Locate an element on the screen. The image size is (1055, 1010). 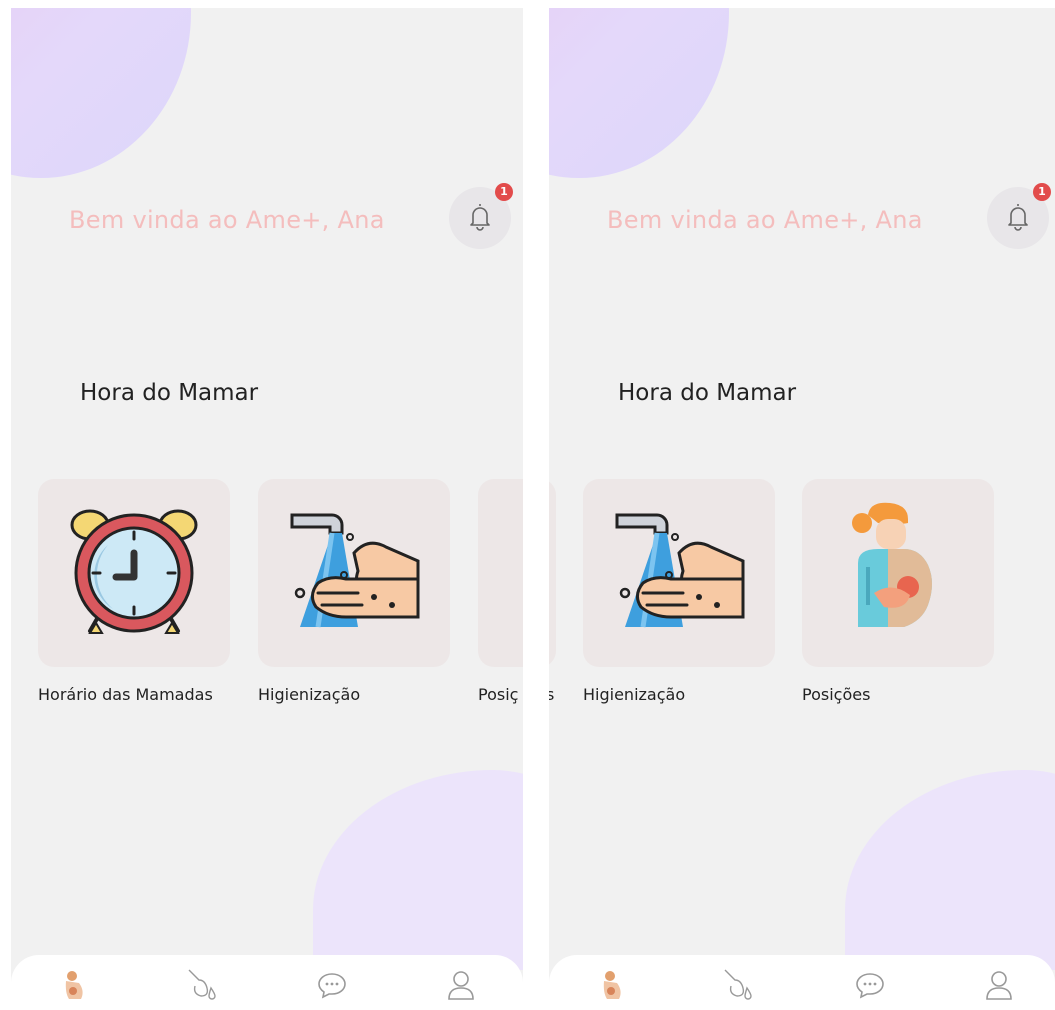
alarm-clock-icon is located at coordinates (134, 573).